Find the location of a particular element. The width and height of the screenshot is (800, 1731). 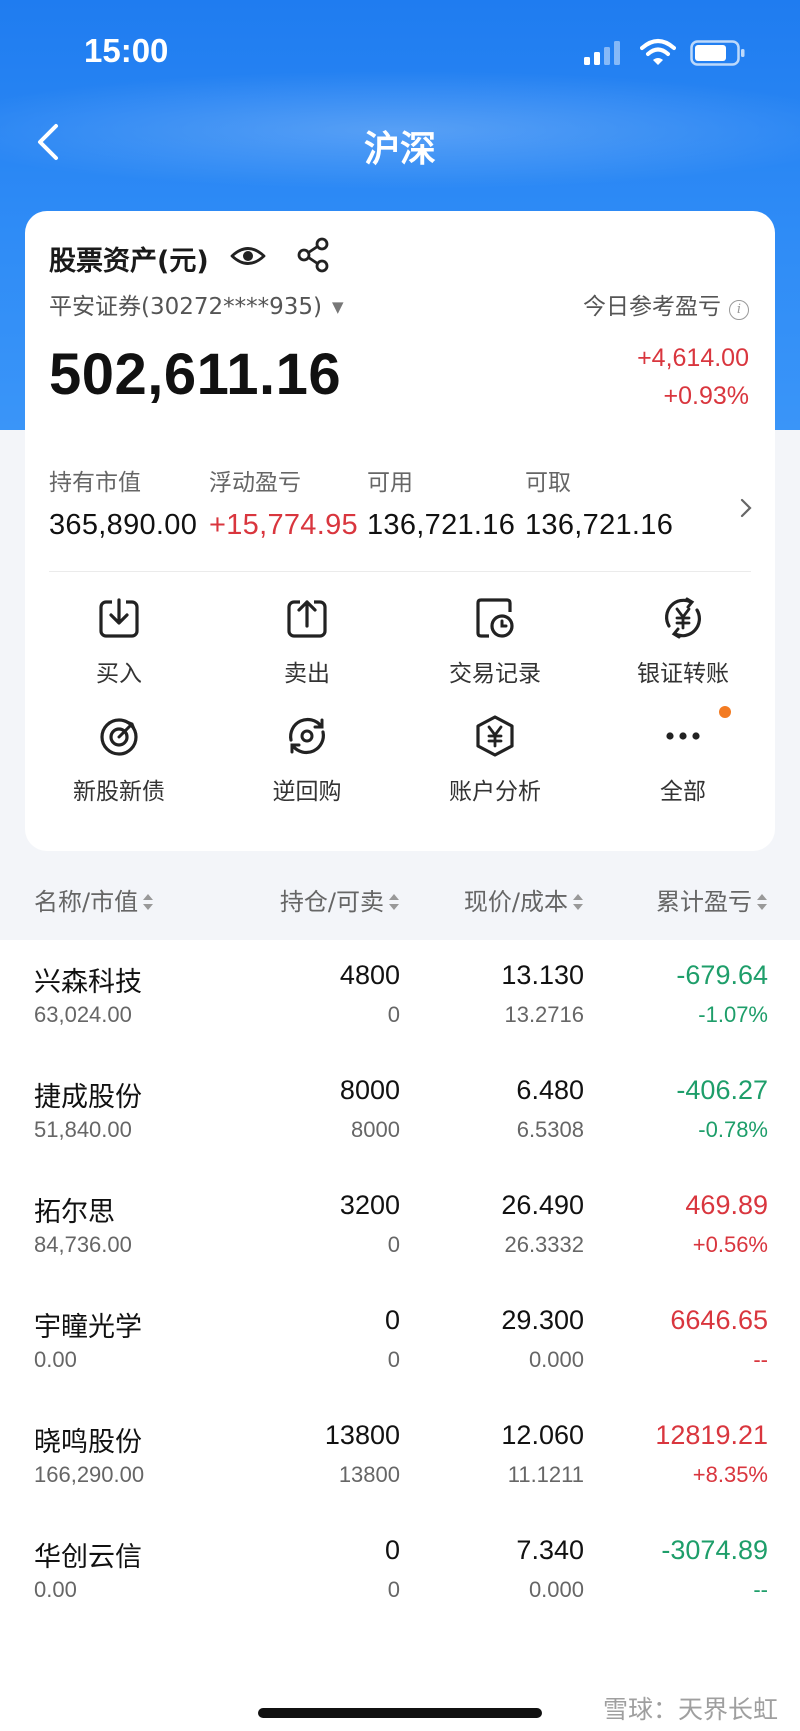

total-pl-percent: -- is located at coordinates (760, 1589).